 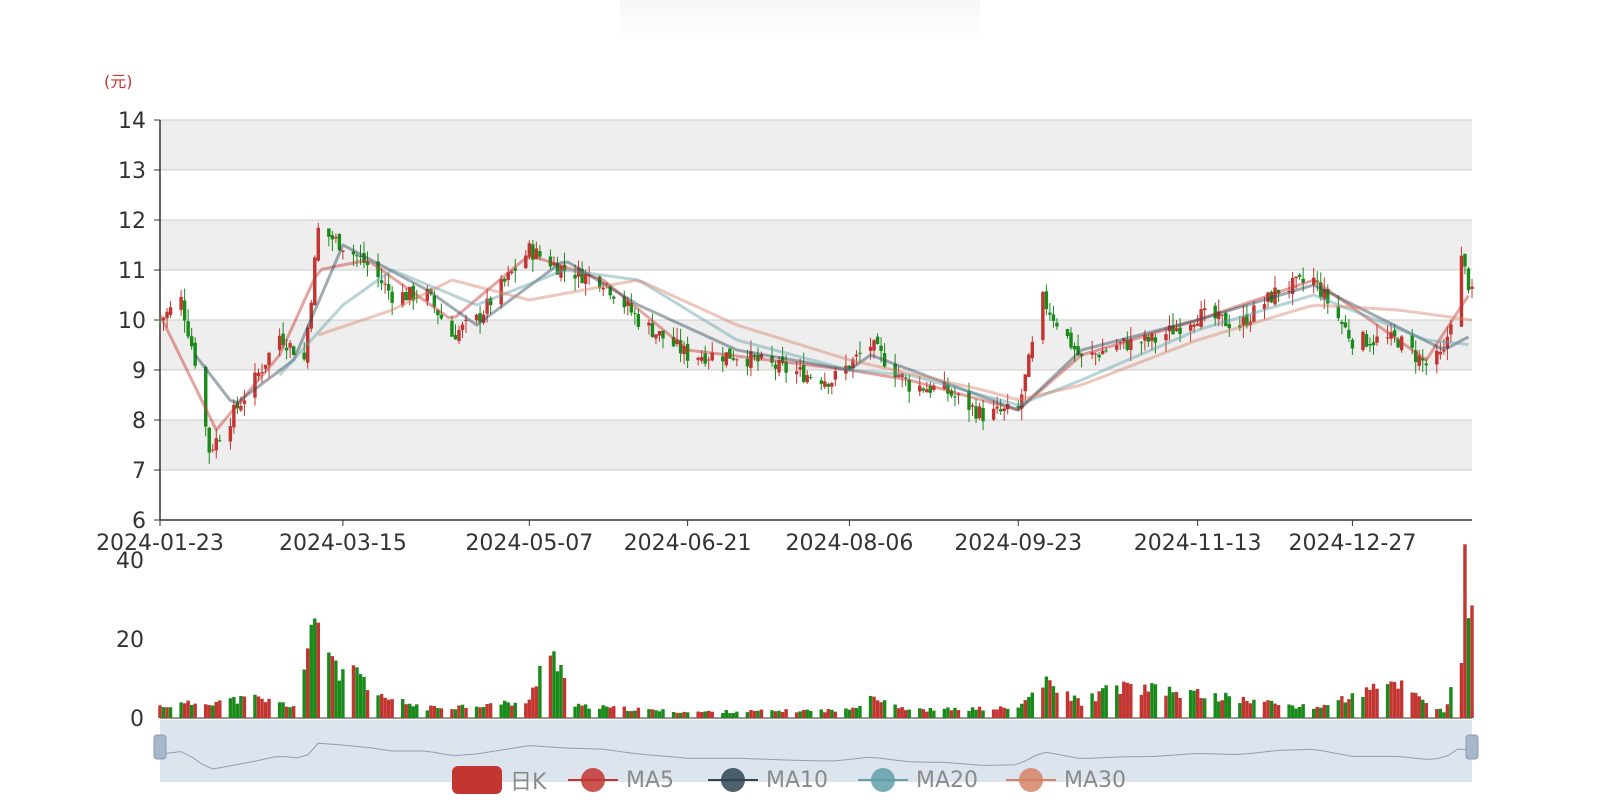 What do you see at coordinates (918, 780) in the screenshot?
I see `legend-item-ma20: MA20` at bounding box center [918, 780].